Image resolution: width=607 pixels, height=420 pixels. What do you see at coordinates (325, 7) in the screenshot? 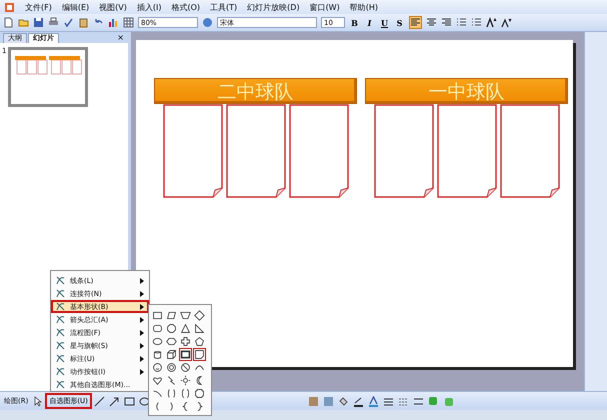
I see `menu-item: 窗口(W)` at bounding box center [325, 7].